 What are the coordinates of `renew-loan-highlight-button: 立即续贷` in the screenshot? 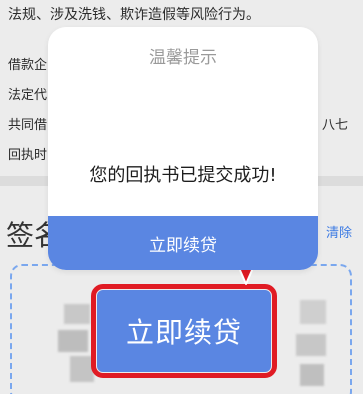 It's located at (184, 331).